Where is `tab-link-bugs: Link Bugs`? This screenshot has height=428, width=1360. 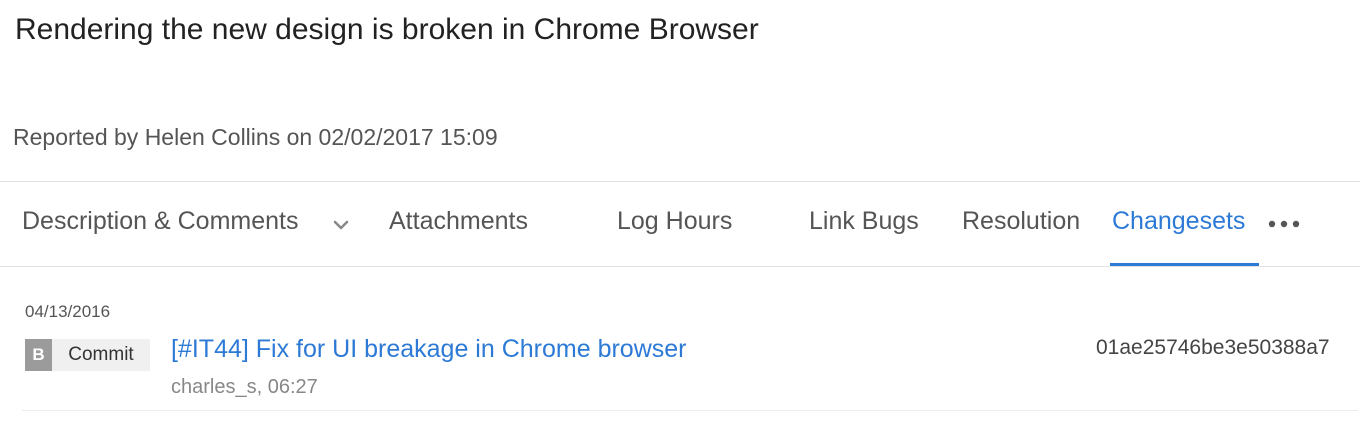
tab-link-bugs: Link Bugs is located at coordinates (864, 221).